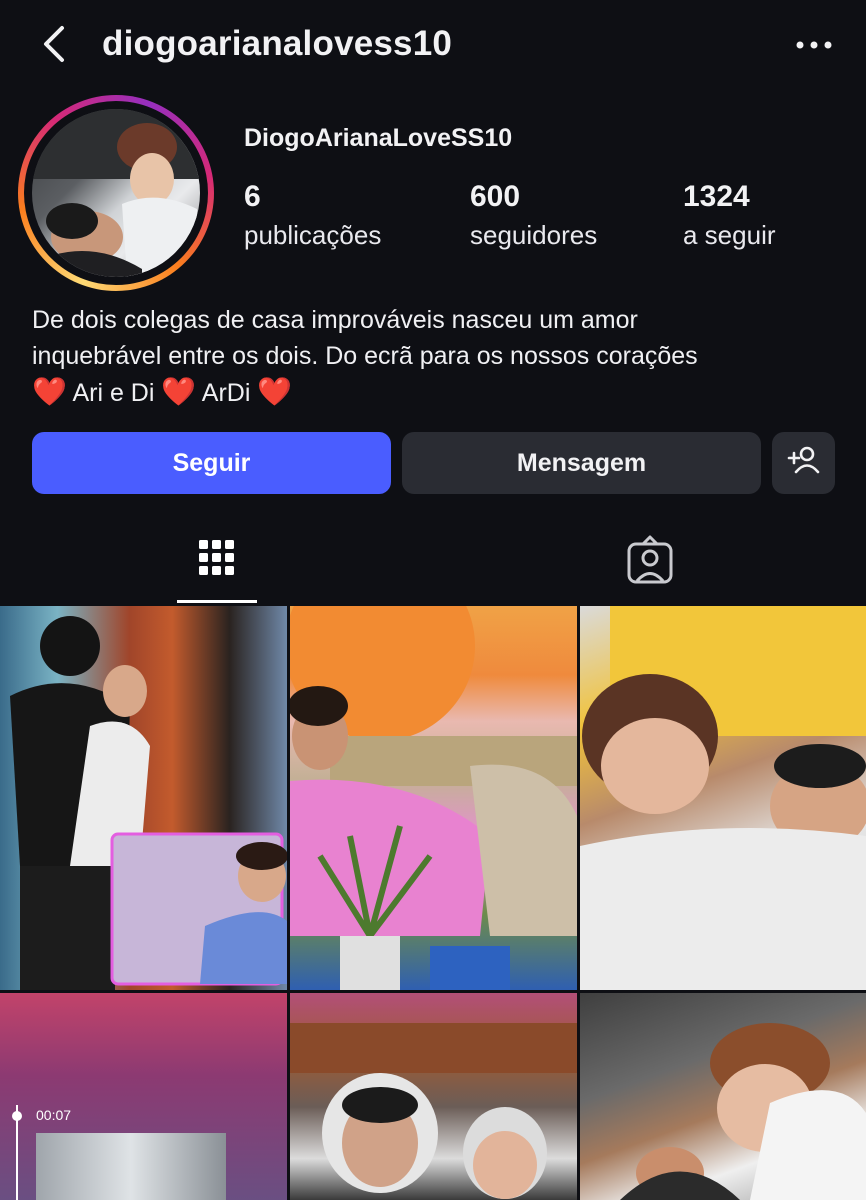  Describe the element at coordinates (217, 563) in the screenshot. I see `tab-posts-grid` at that location.